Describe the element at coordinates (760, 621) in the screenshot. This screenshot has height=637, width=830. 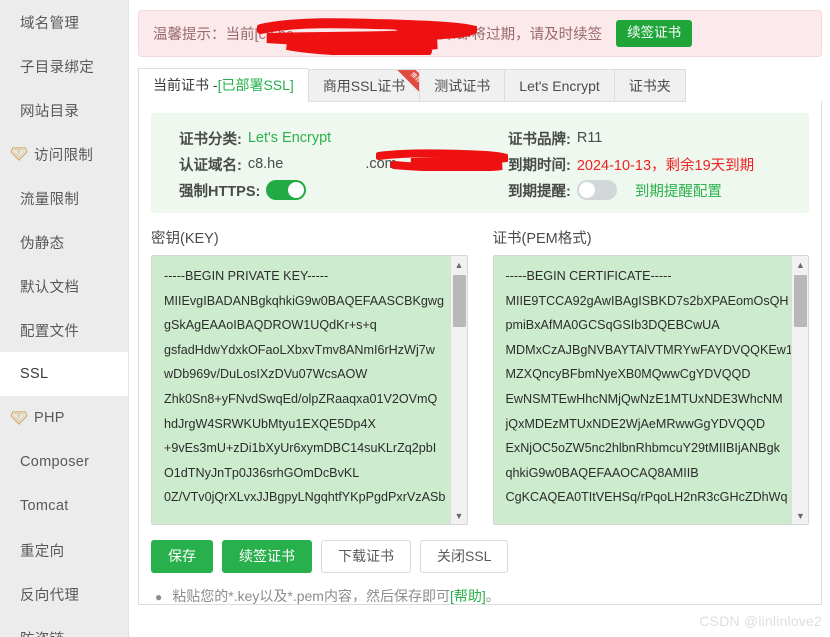
I see `watermark: CSDN @linlinlove2` at that location.